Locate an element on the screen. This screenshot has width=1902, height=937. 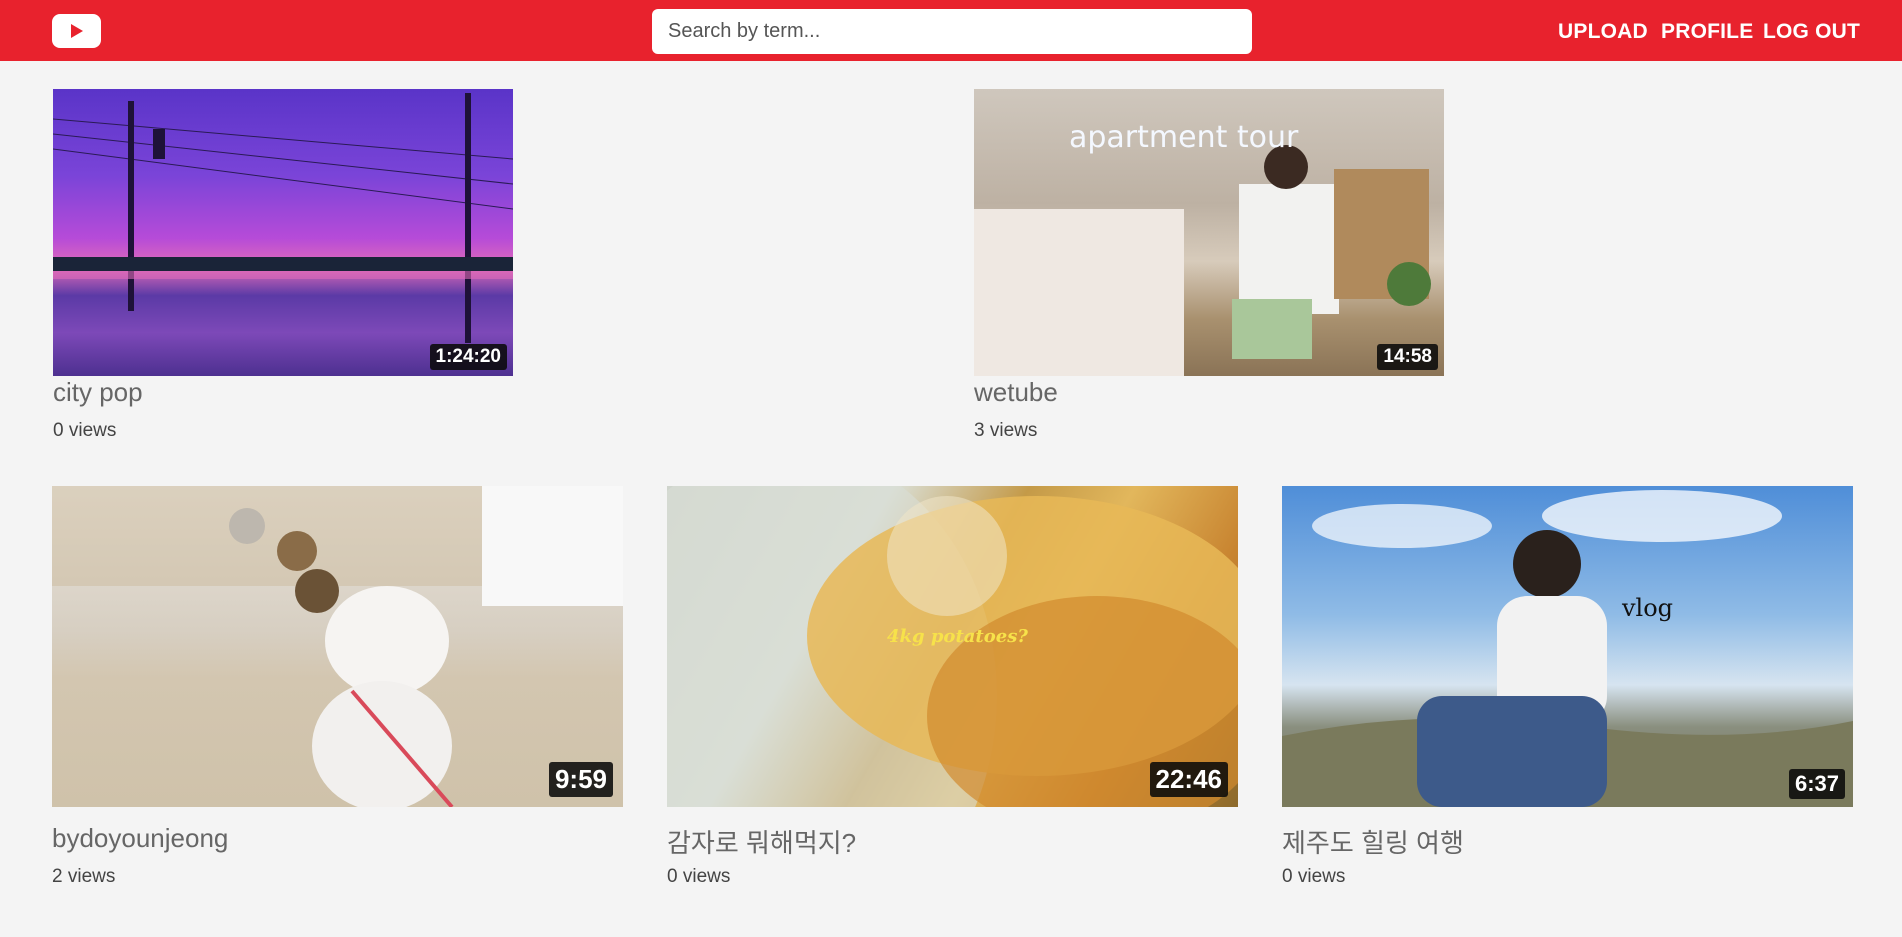
upload-link: UPLOAD is located at coordinates (1603, 32).